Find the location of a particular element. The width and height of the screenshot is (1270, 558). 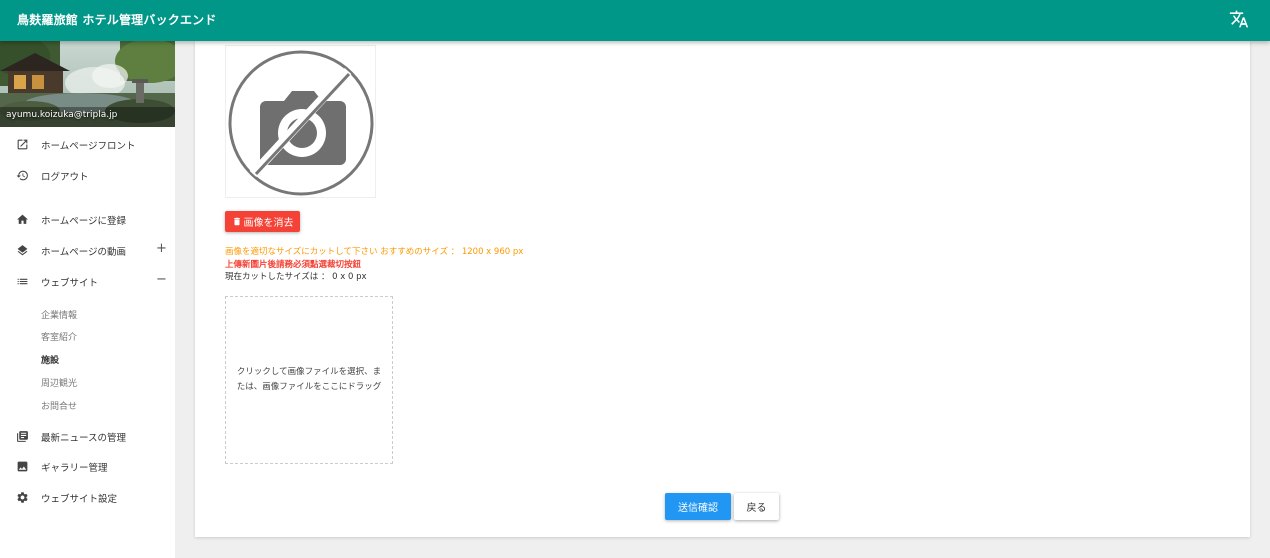

layers-icon is located at coordinates (22, 250).